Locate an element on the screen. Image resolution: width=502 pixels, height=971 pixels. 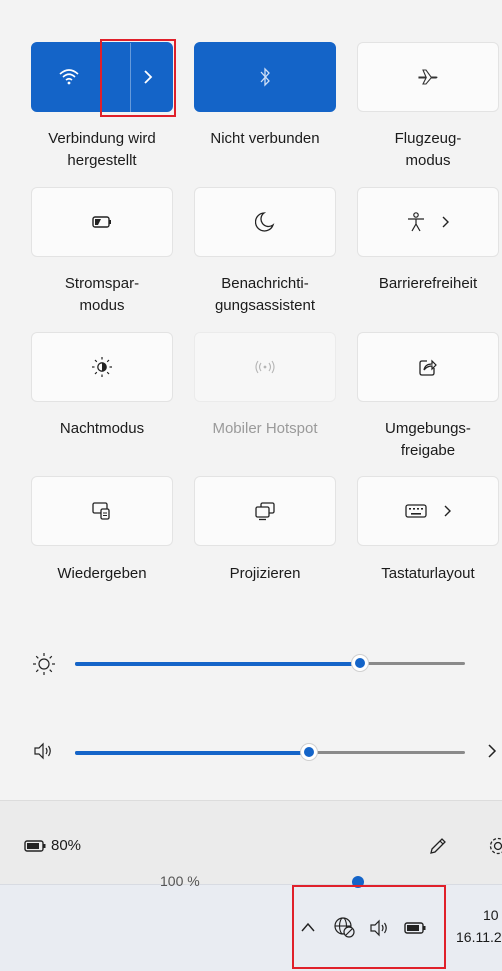
bluetooth-label: Nicht verbunden is located at coordinates (265, 139).